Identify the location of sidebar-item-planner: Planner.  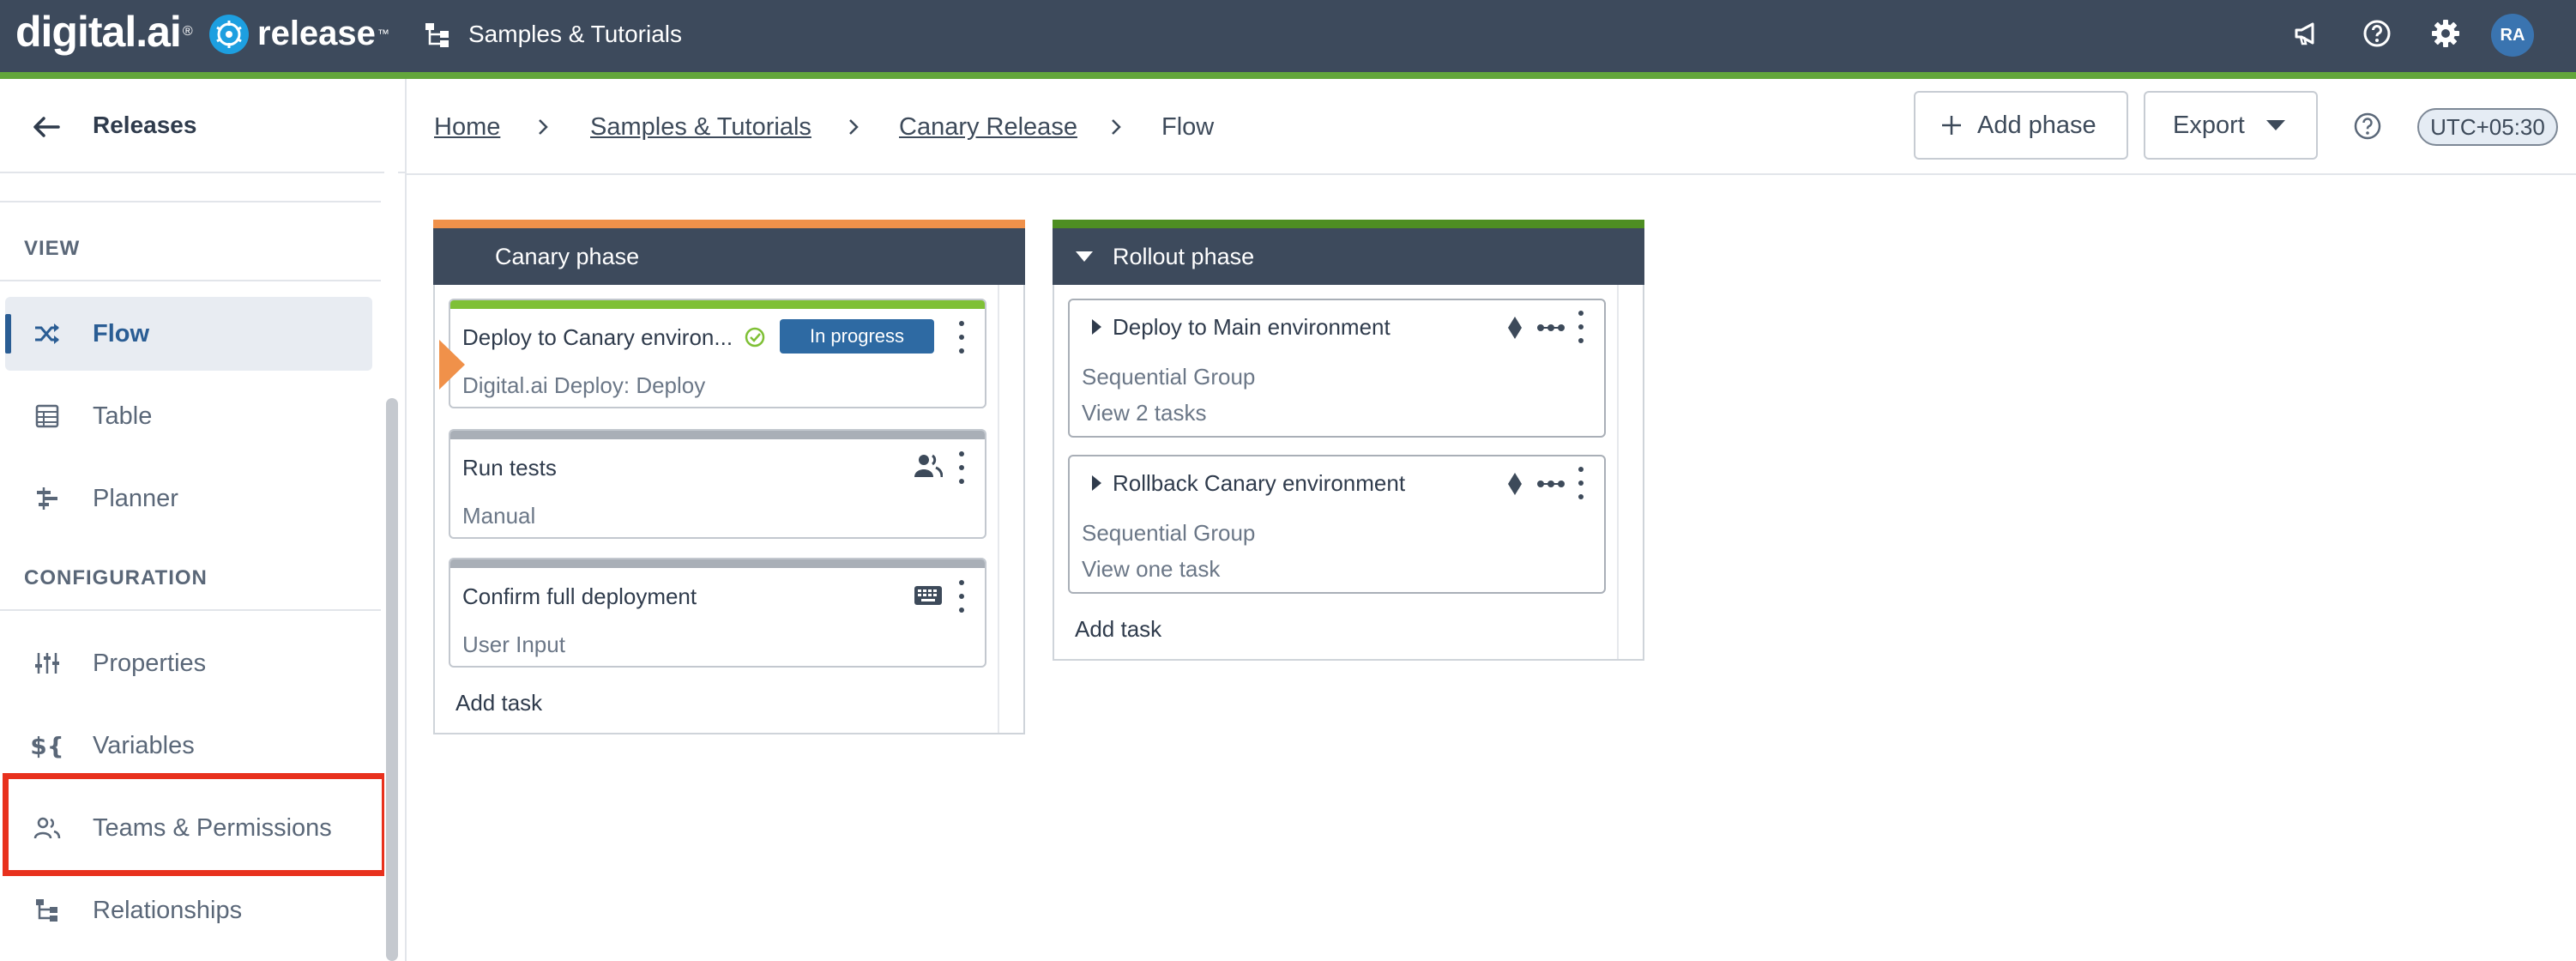
(188, 498).